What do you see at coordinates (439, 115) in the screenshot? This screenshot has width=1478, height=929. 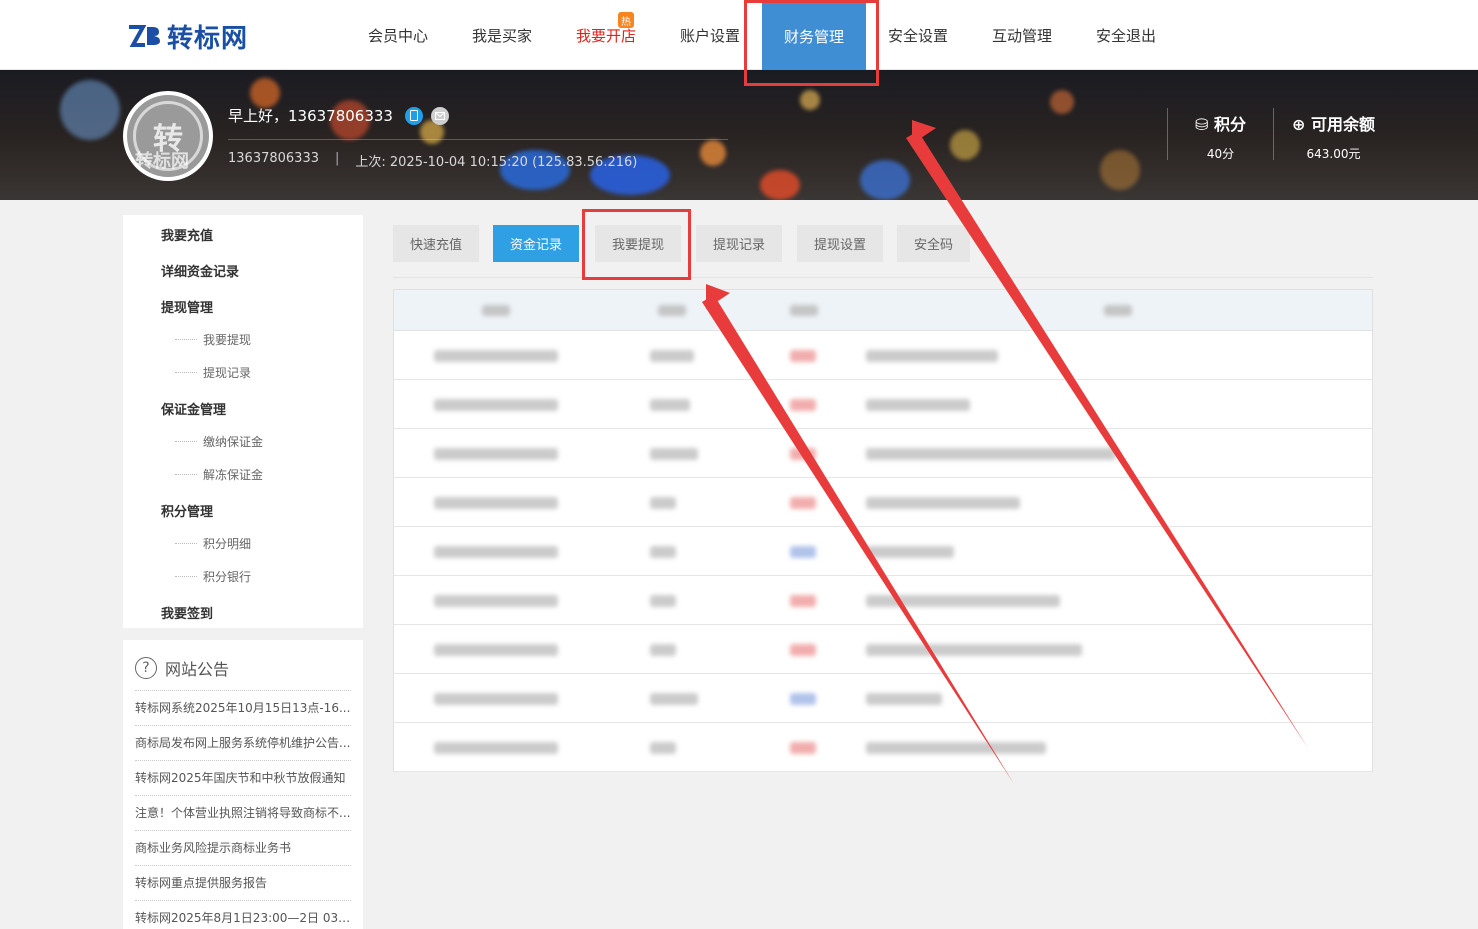 I see `mail-icon` at bounding box center [439, 115].